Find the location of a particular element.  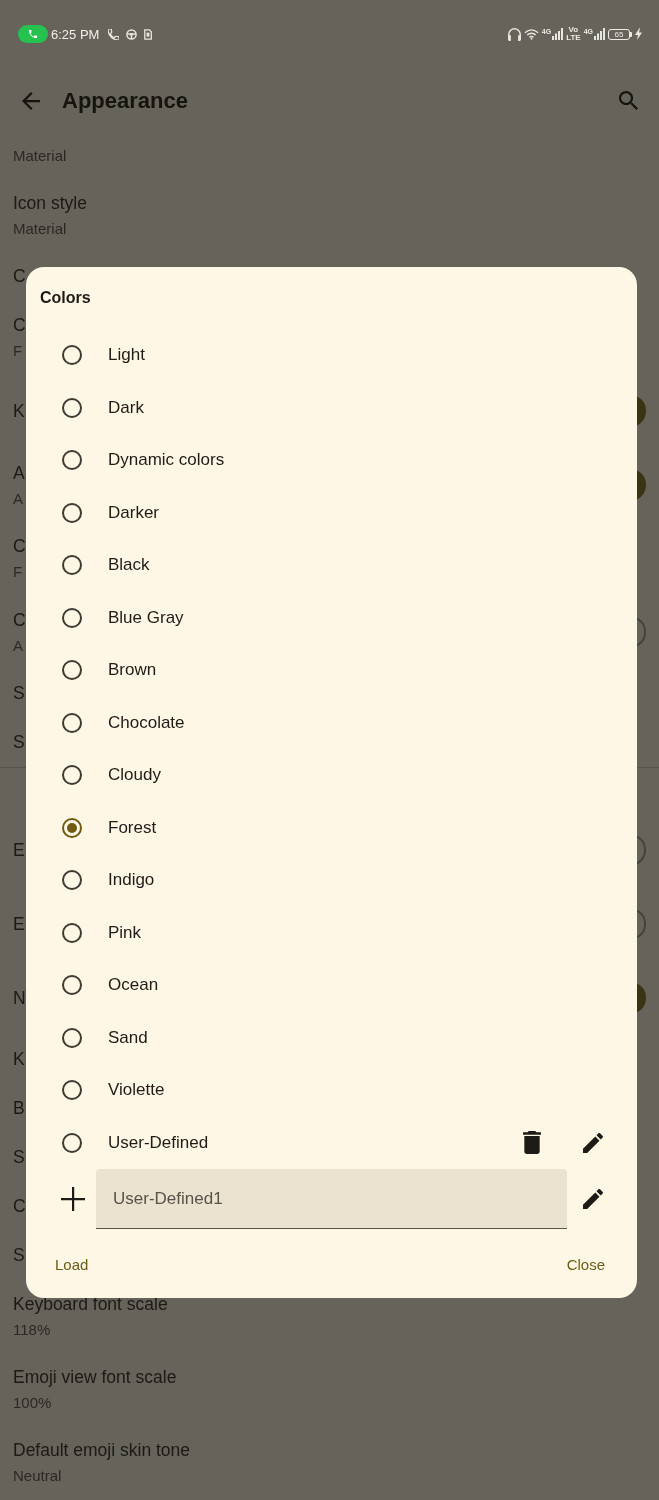

trash-icon is located at coordinates (532, 1143).